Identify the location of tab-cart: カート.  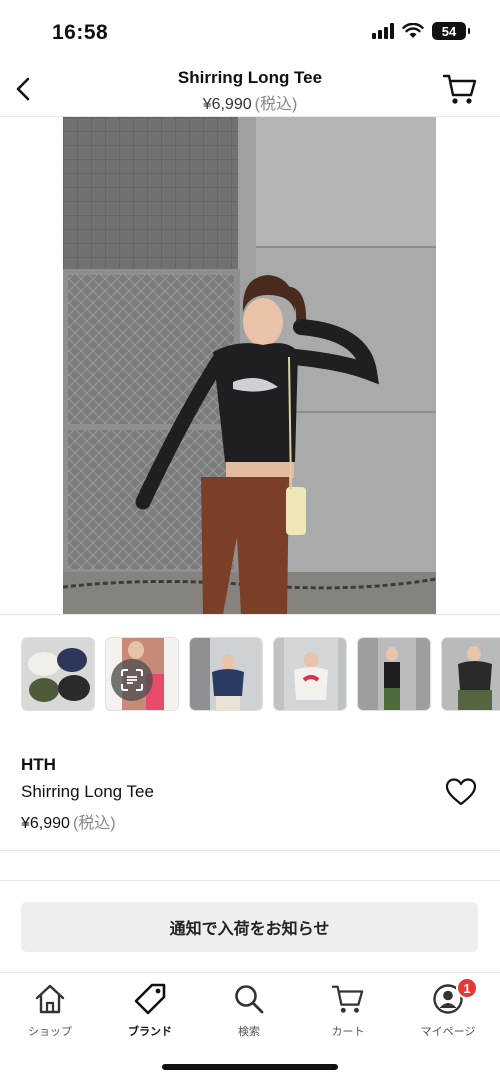
(348, 1011).